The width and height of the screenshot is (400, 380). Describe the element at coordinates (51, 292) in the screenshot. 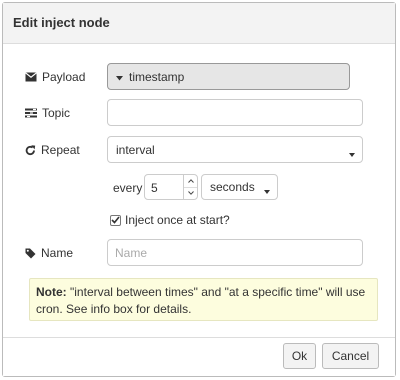

I see `note-bold: Note:` at that location.